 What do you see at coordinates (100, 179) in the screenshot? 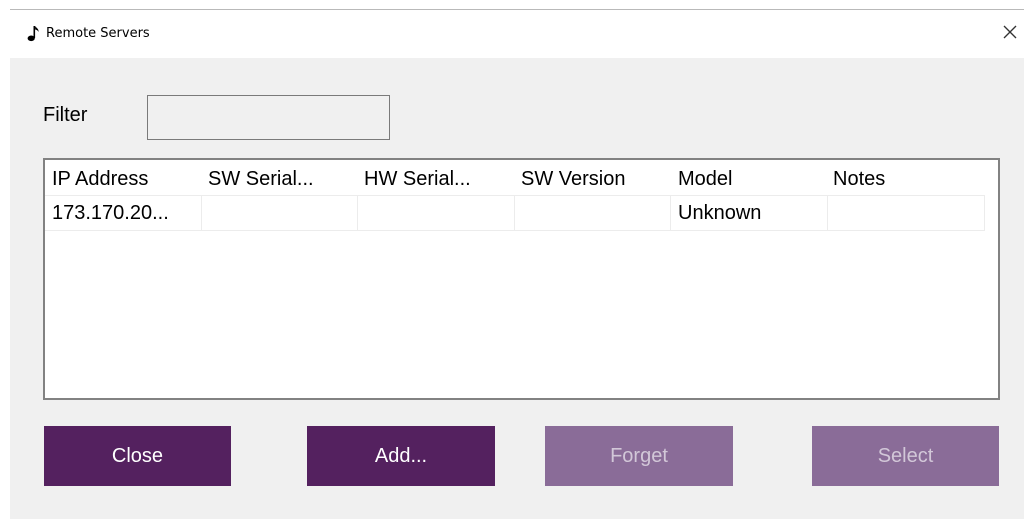
I see `column-header-ip-address: IP Address` at bounding box center [100, 179].